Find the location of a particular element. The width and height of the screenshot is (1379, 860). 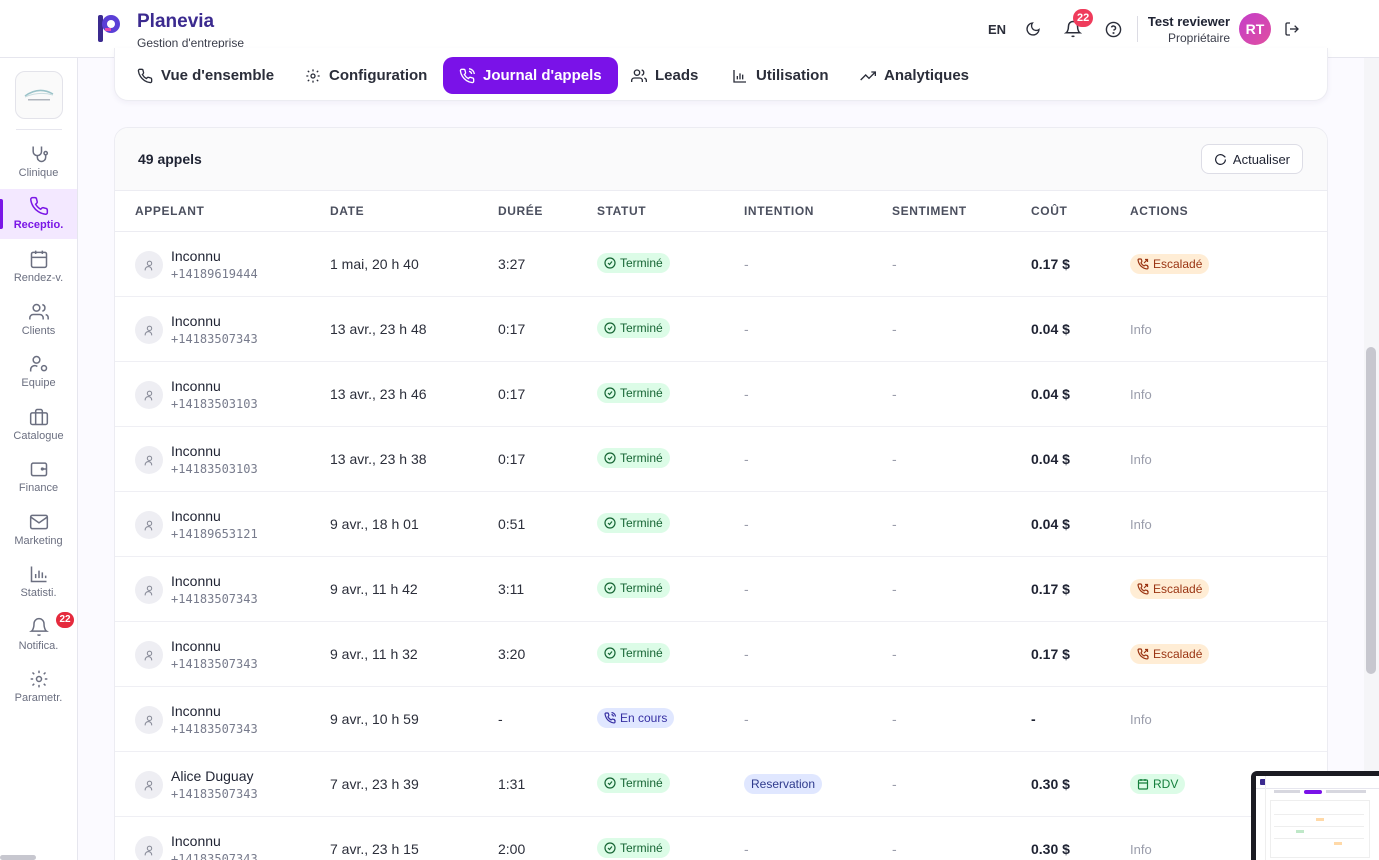

call-date: 13 avr., 23 h 46 is located at coordinates (378, 394).